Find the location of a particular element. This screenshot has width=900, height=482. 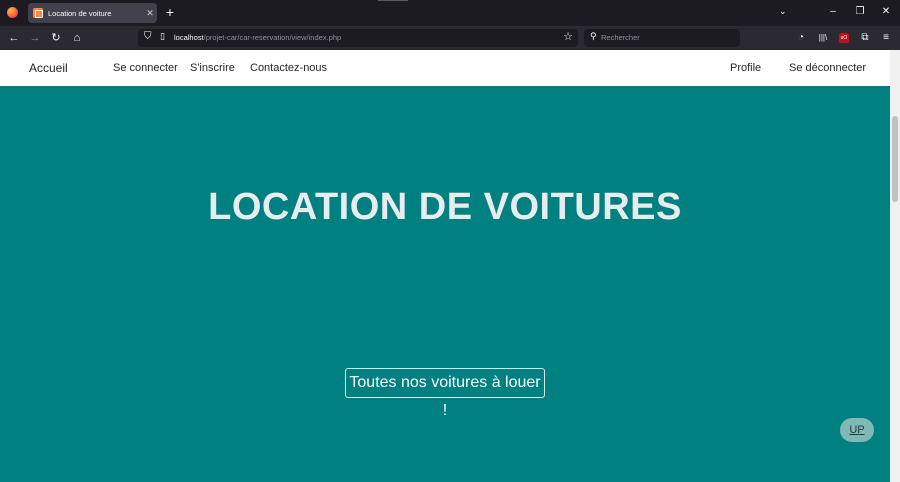

reload-icon: ↻ is located at coordinates (56, 38).